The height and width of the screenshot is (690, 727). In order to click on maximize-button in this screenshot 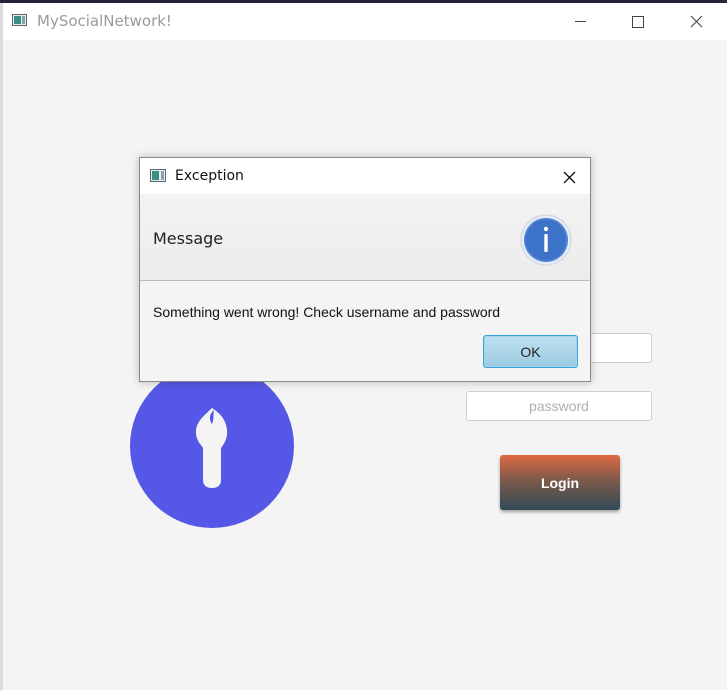, I will do `click(638, 21)`.